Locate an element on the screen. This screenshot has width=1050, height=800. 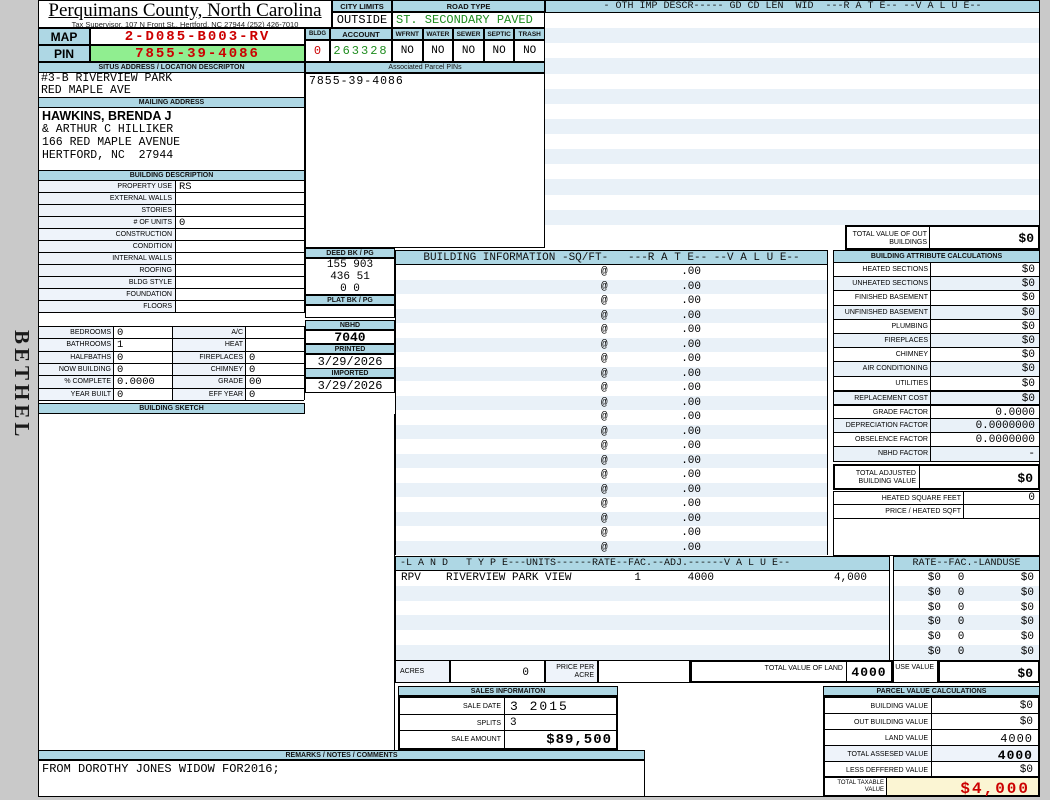
flag-header: WATER is located at coordinates (438, 34).